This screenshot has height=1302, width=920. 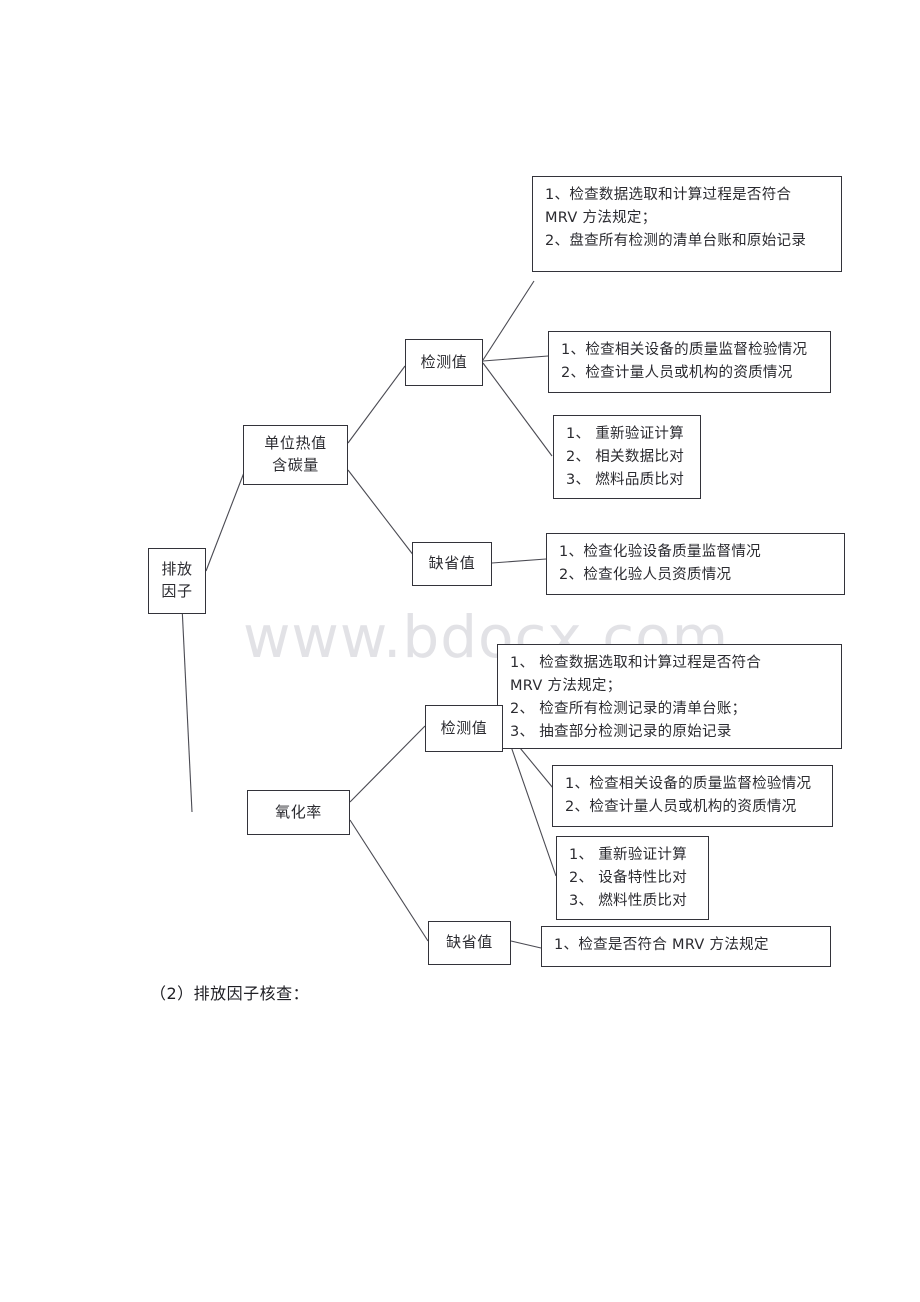 What do you see at coordinates (295, 465) in the screenshot?
I see `node-carbon-content-line2: 含碳量` at bounding box center [295, 465].